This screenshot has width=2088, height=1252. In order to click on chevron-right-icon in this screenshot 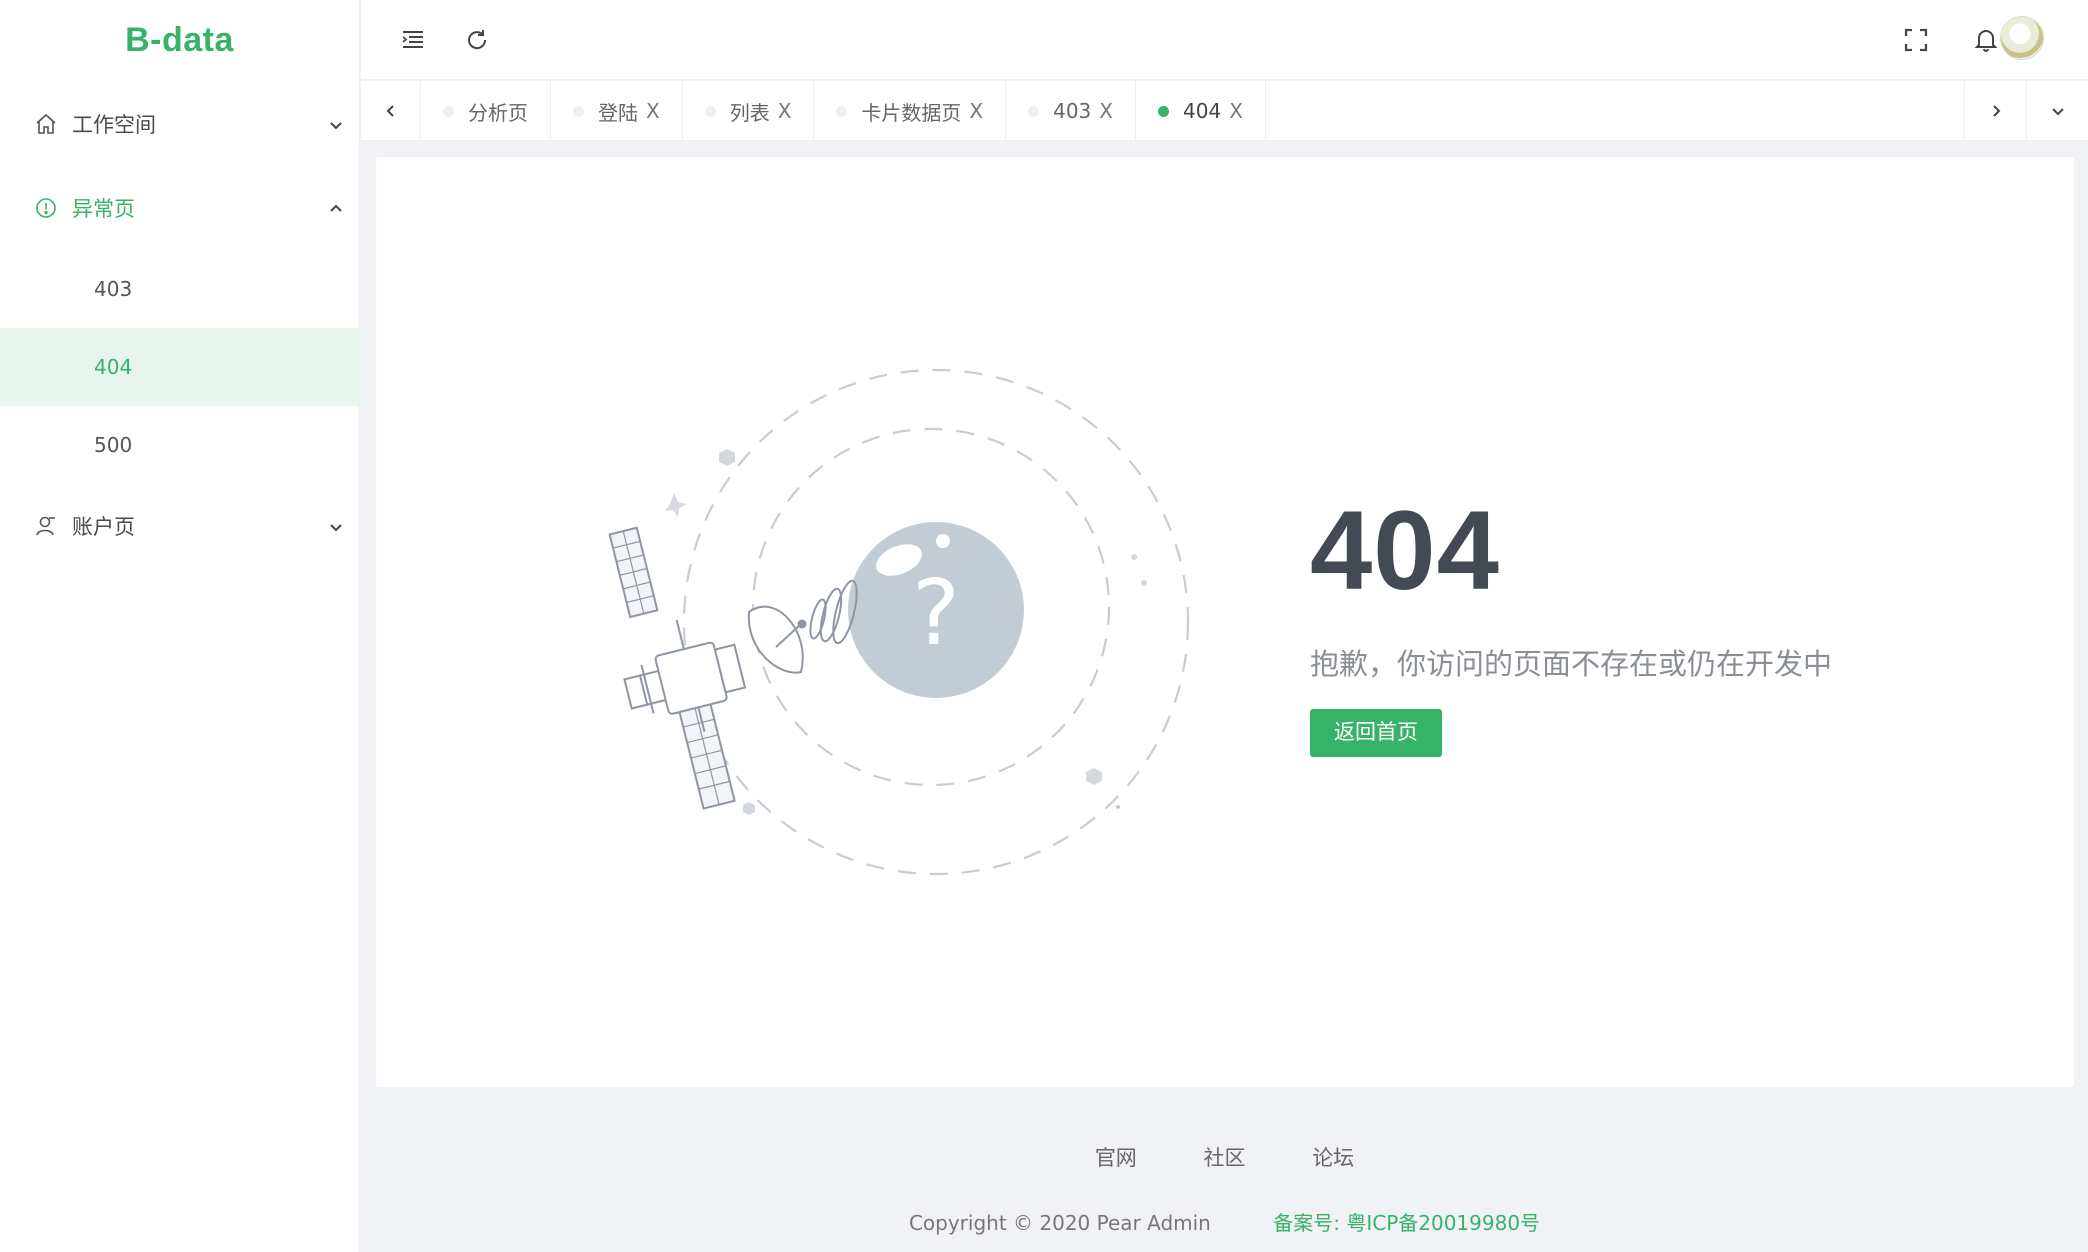, I will do `click(1996, 111)`.